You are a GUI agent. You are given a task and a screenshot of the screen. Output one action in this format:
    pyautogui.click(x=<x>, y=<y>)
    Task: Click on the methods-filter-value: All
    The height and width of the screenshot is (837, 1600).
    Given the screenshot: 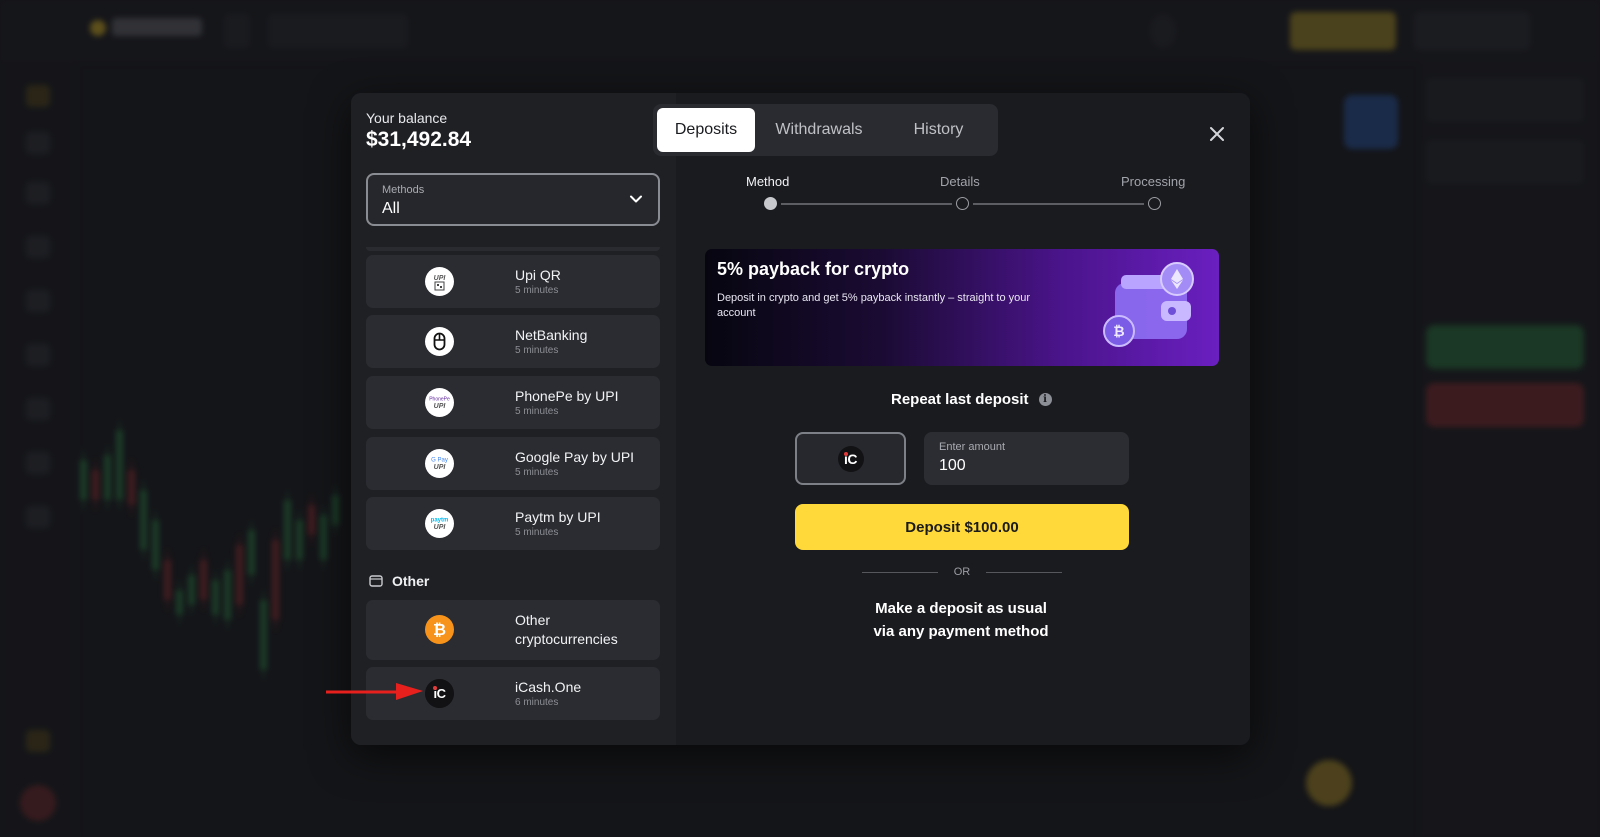 What is the action you would take?
    pyautogui.click(x=391, y=208)
    